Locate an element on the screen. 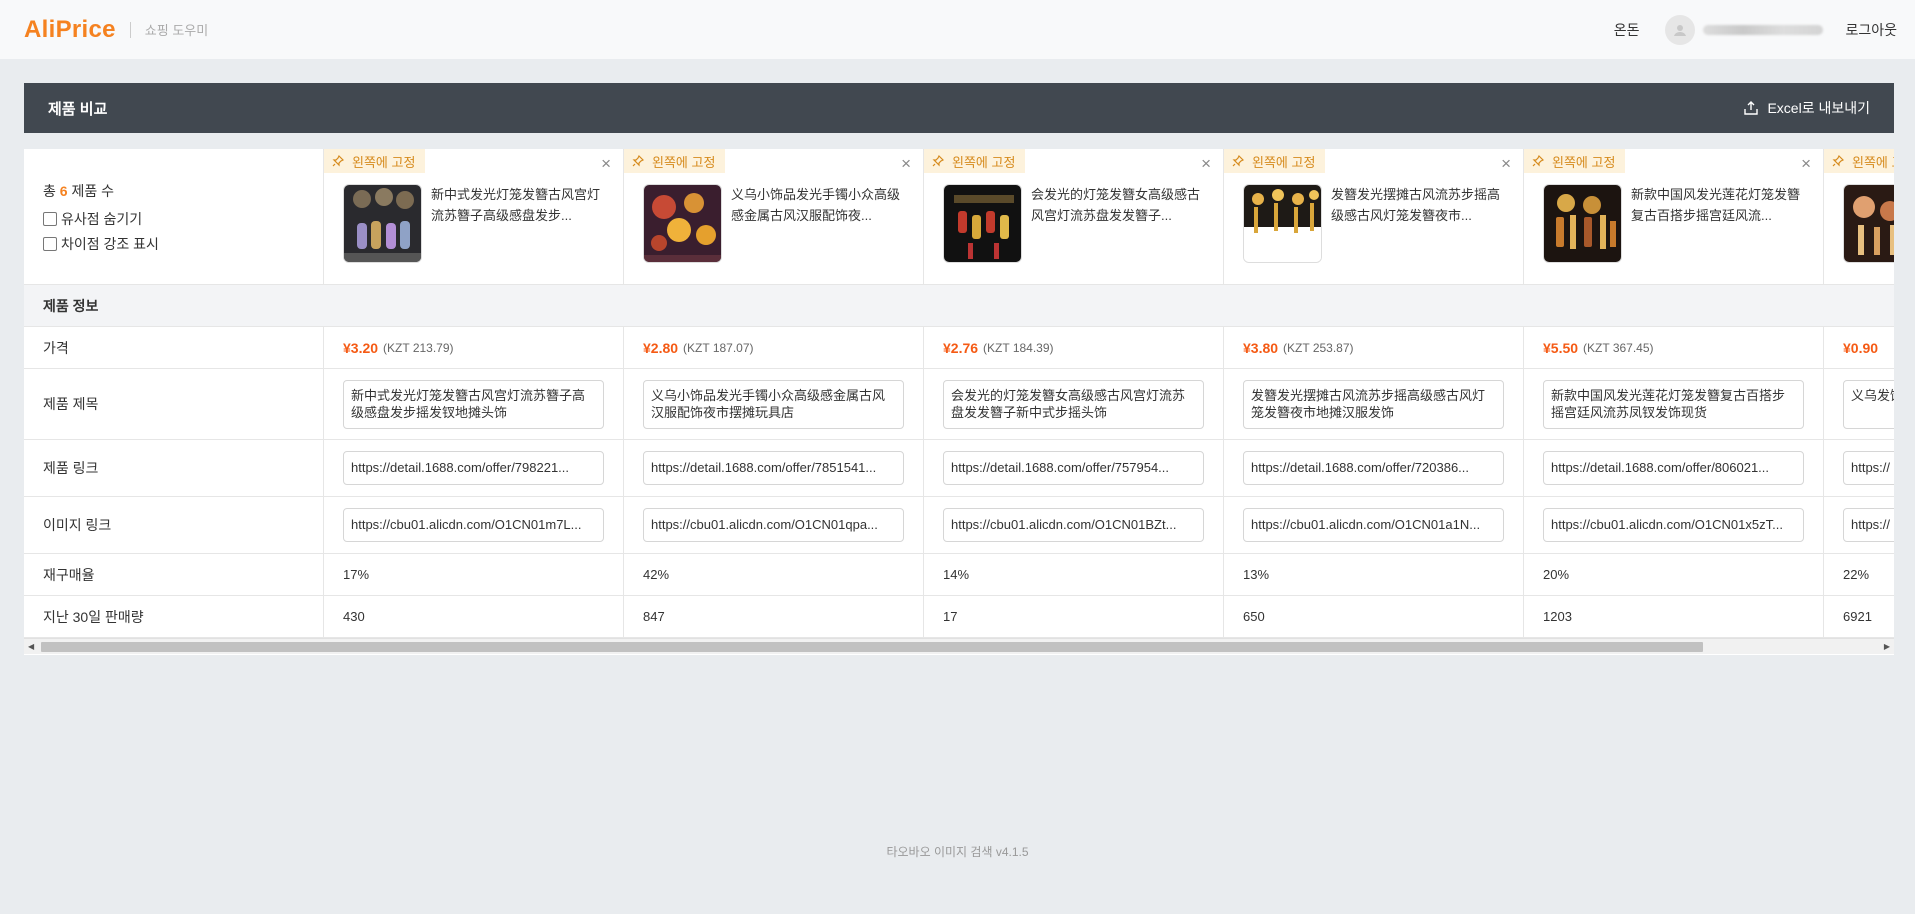 Image resolution: width=1915 pixels, height=914 pixels. title-cell: 发簪发光摆摊古风流苏步摇高级感古风灯笼发簪夜市地摊汉服发饰 is located at coordinates (1374, 404).